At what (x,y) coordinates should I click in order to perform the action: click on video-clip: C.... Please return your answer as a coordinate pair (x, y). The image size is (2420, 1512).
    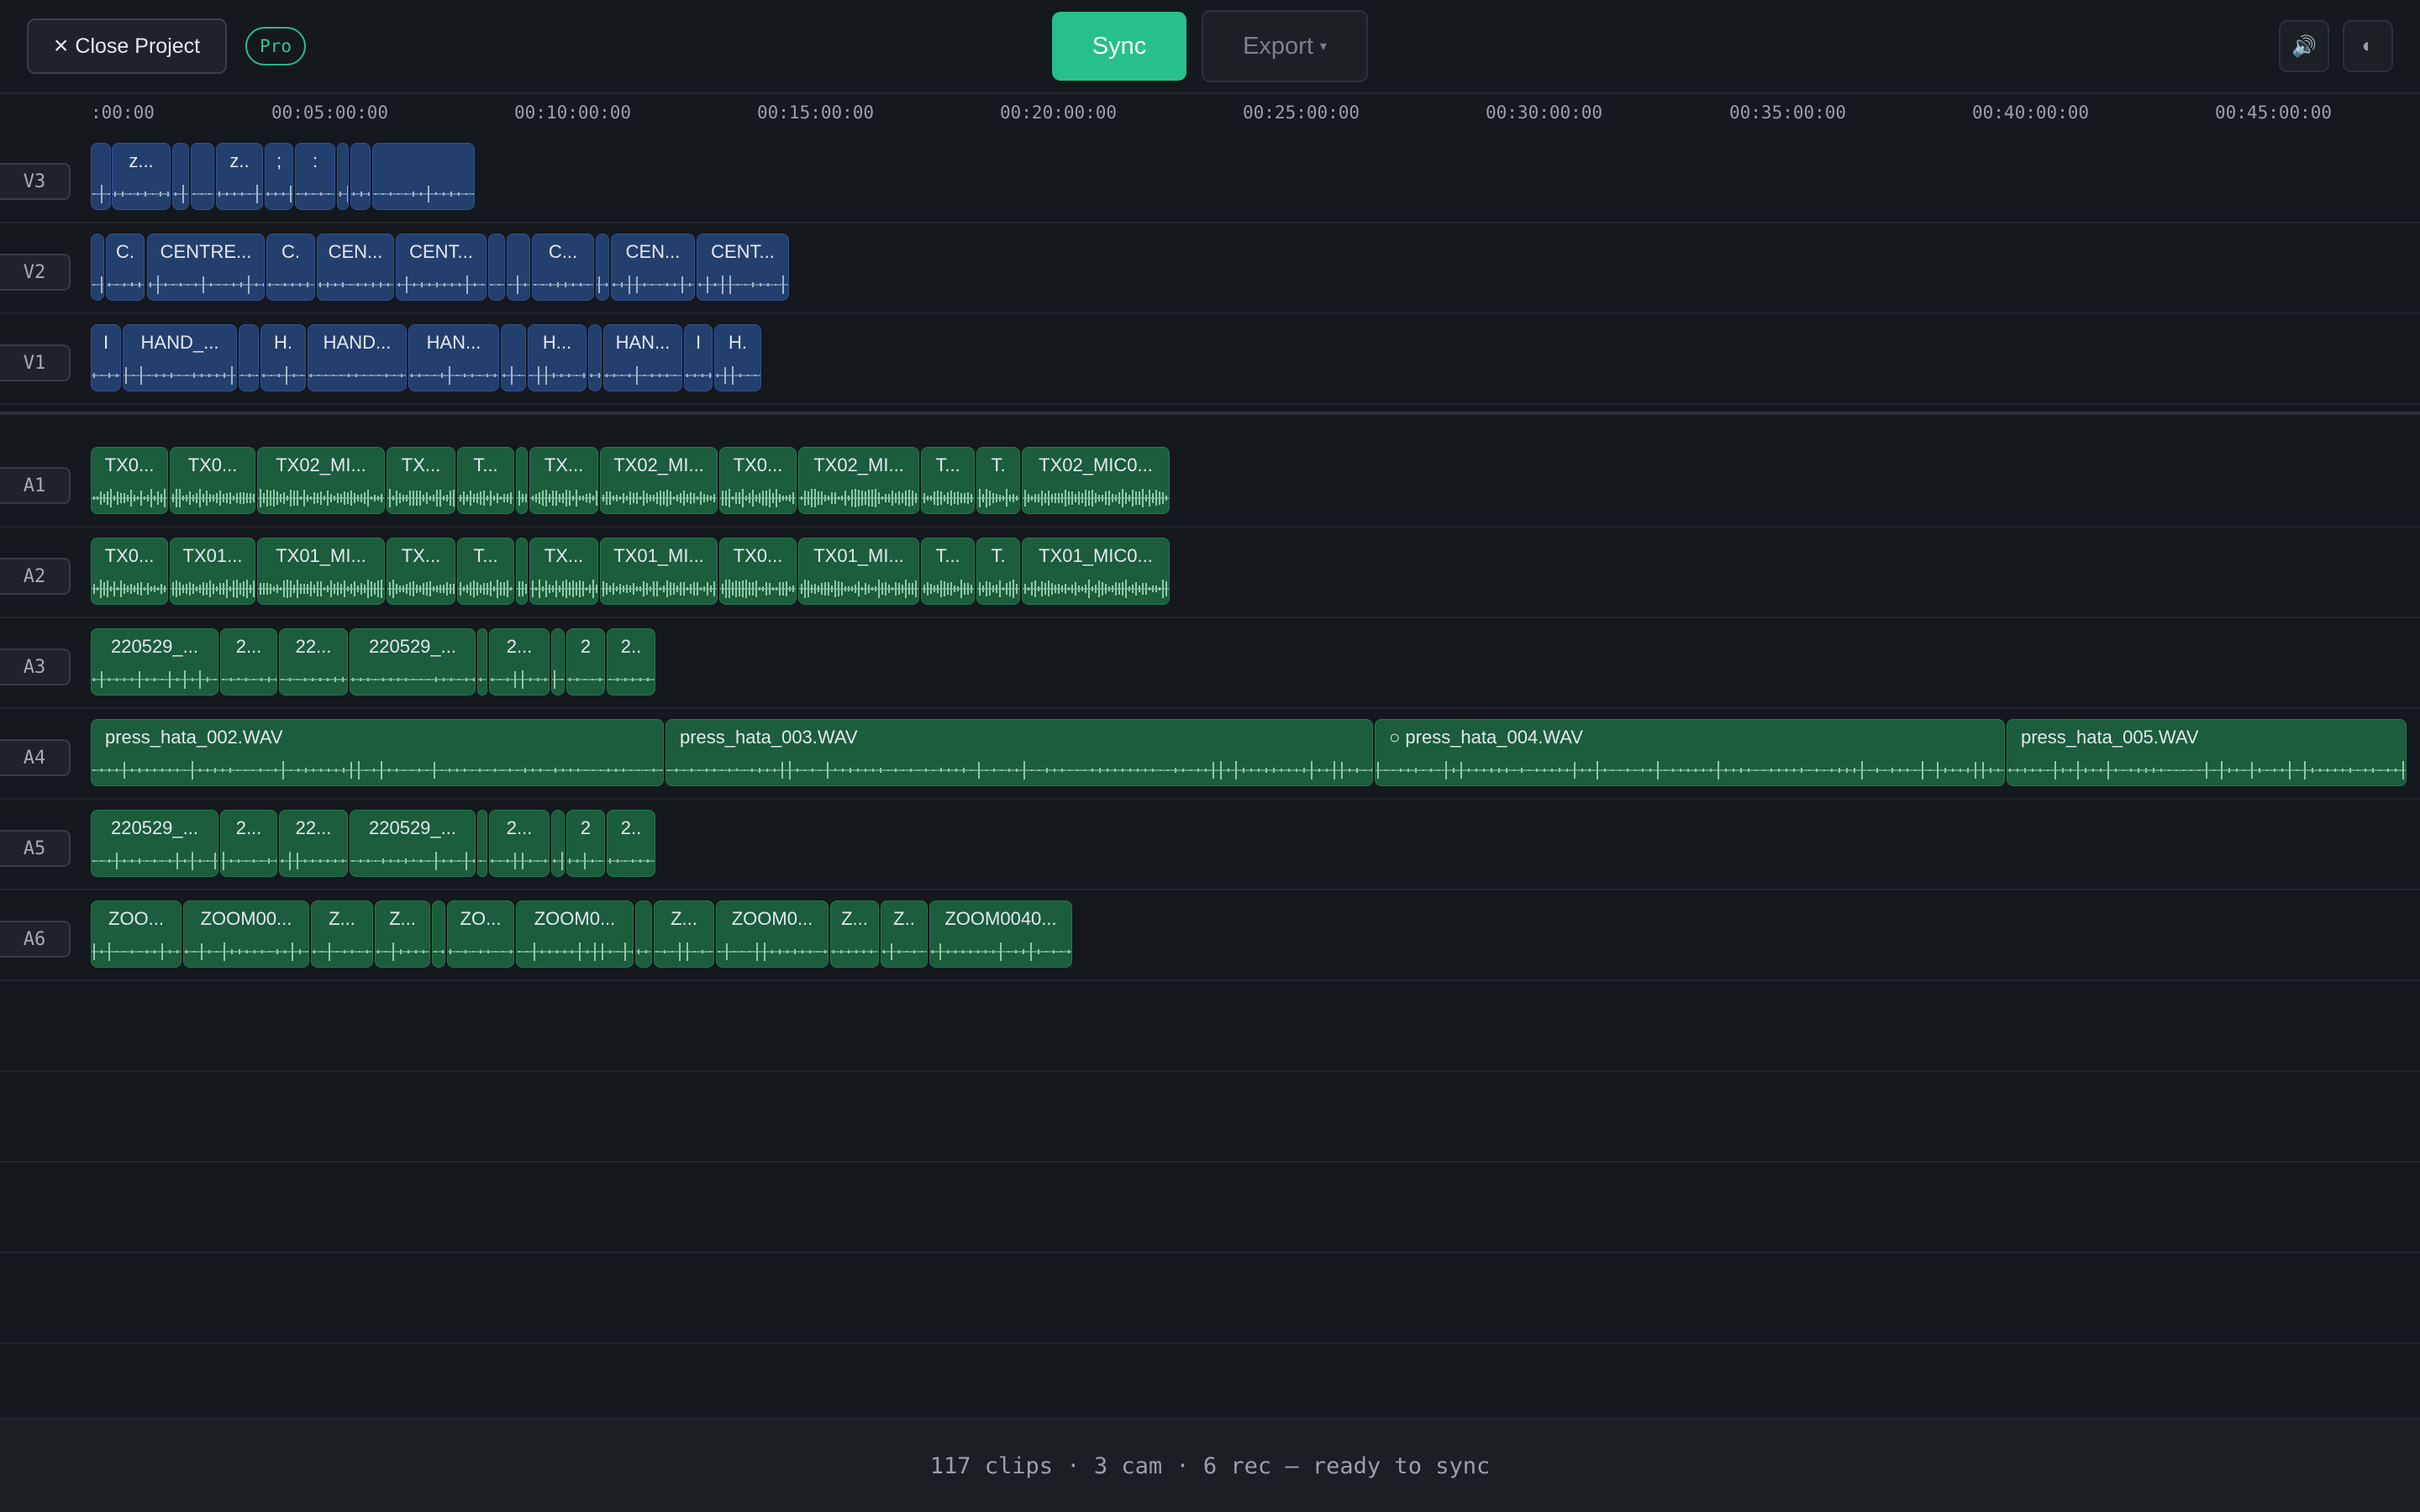
    Looking at the image, I should click on (563, 267).